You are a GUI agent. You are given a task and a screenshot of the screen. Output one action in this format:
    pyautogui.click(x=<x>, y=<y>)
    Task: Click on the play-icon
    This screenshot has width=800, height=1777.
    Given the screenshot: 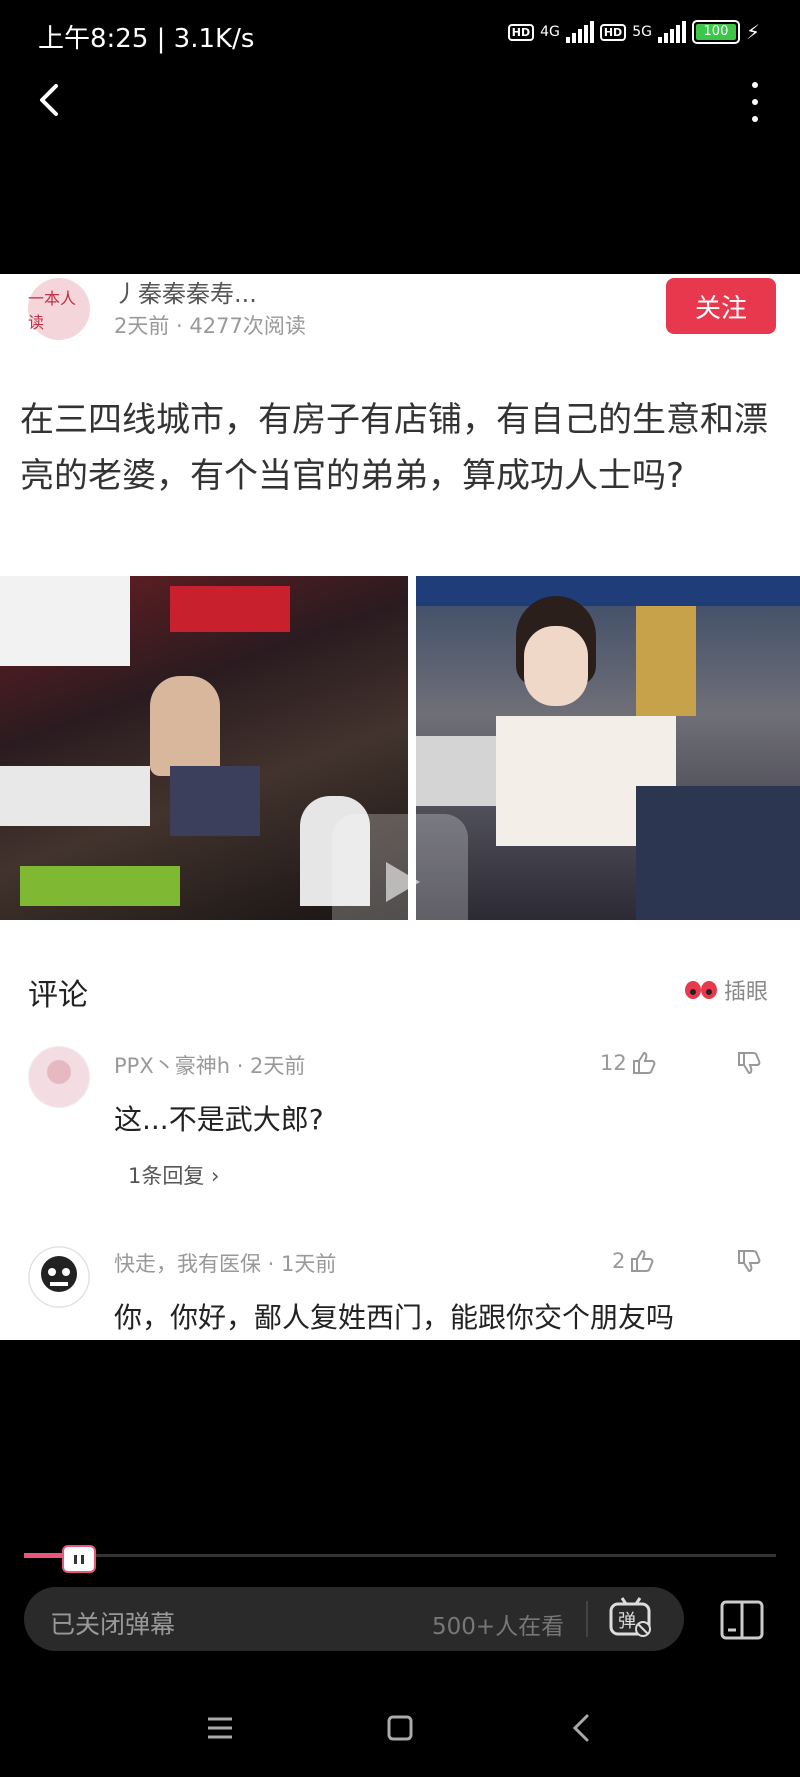 What is the action you would take?
    pyautogui.click(x=400, y=882)
    